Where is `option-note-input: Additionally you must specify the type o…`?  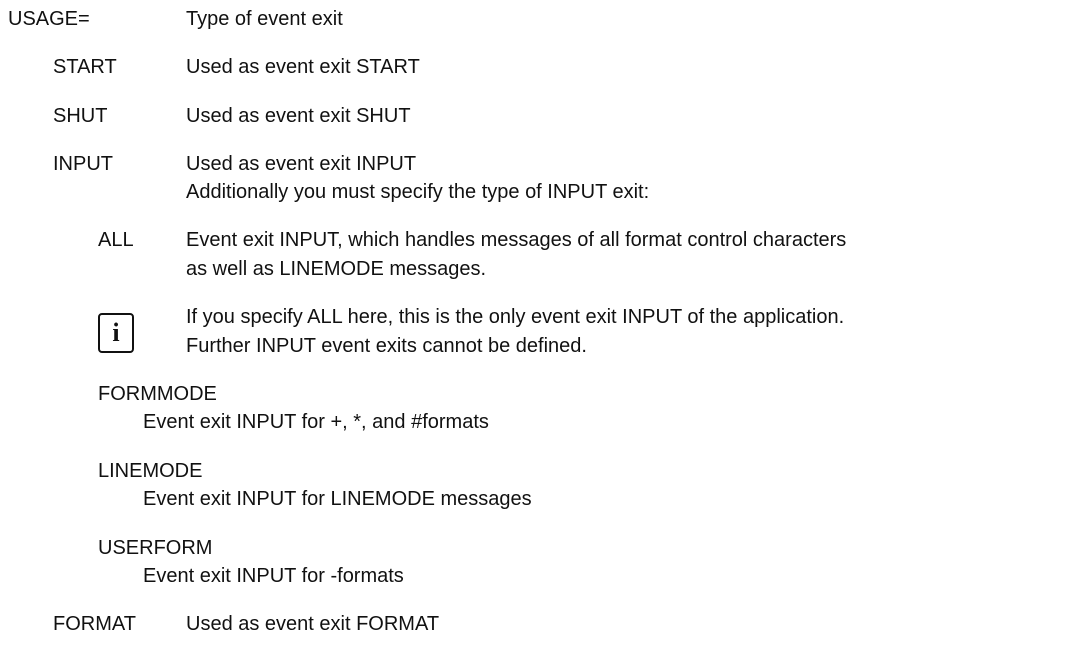
option-note-input: Additionally you must specify the type o… is located at coordinates (418, 192).